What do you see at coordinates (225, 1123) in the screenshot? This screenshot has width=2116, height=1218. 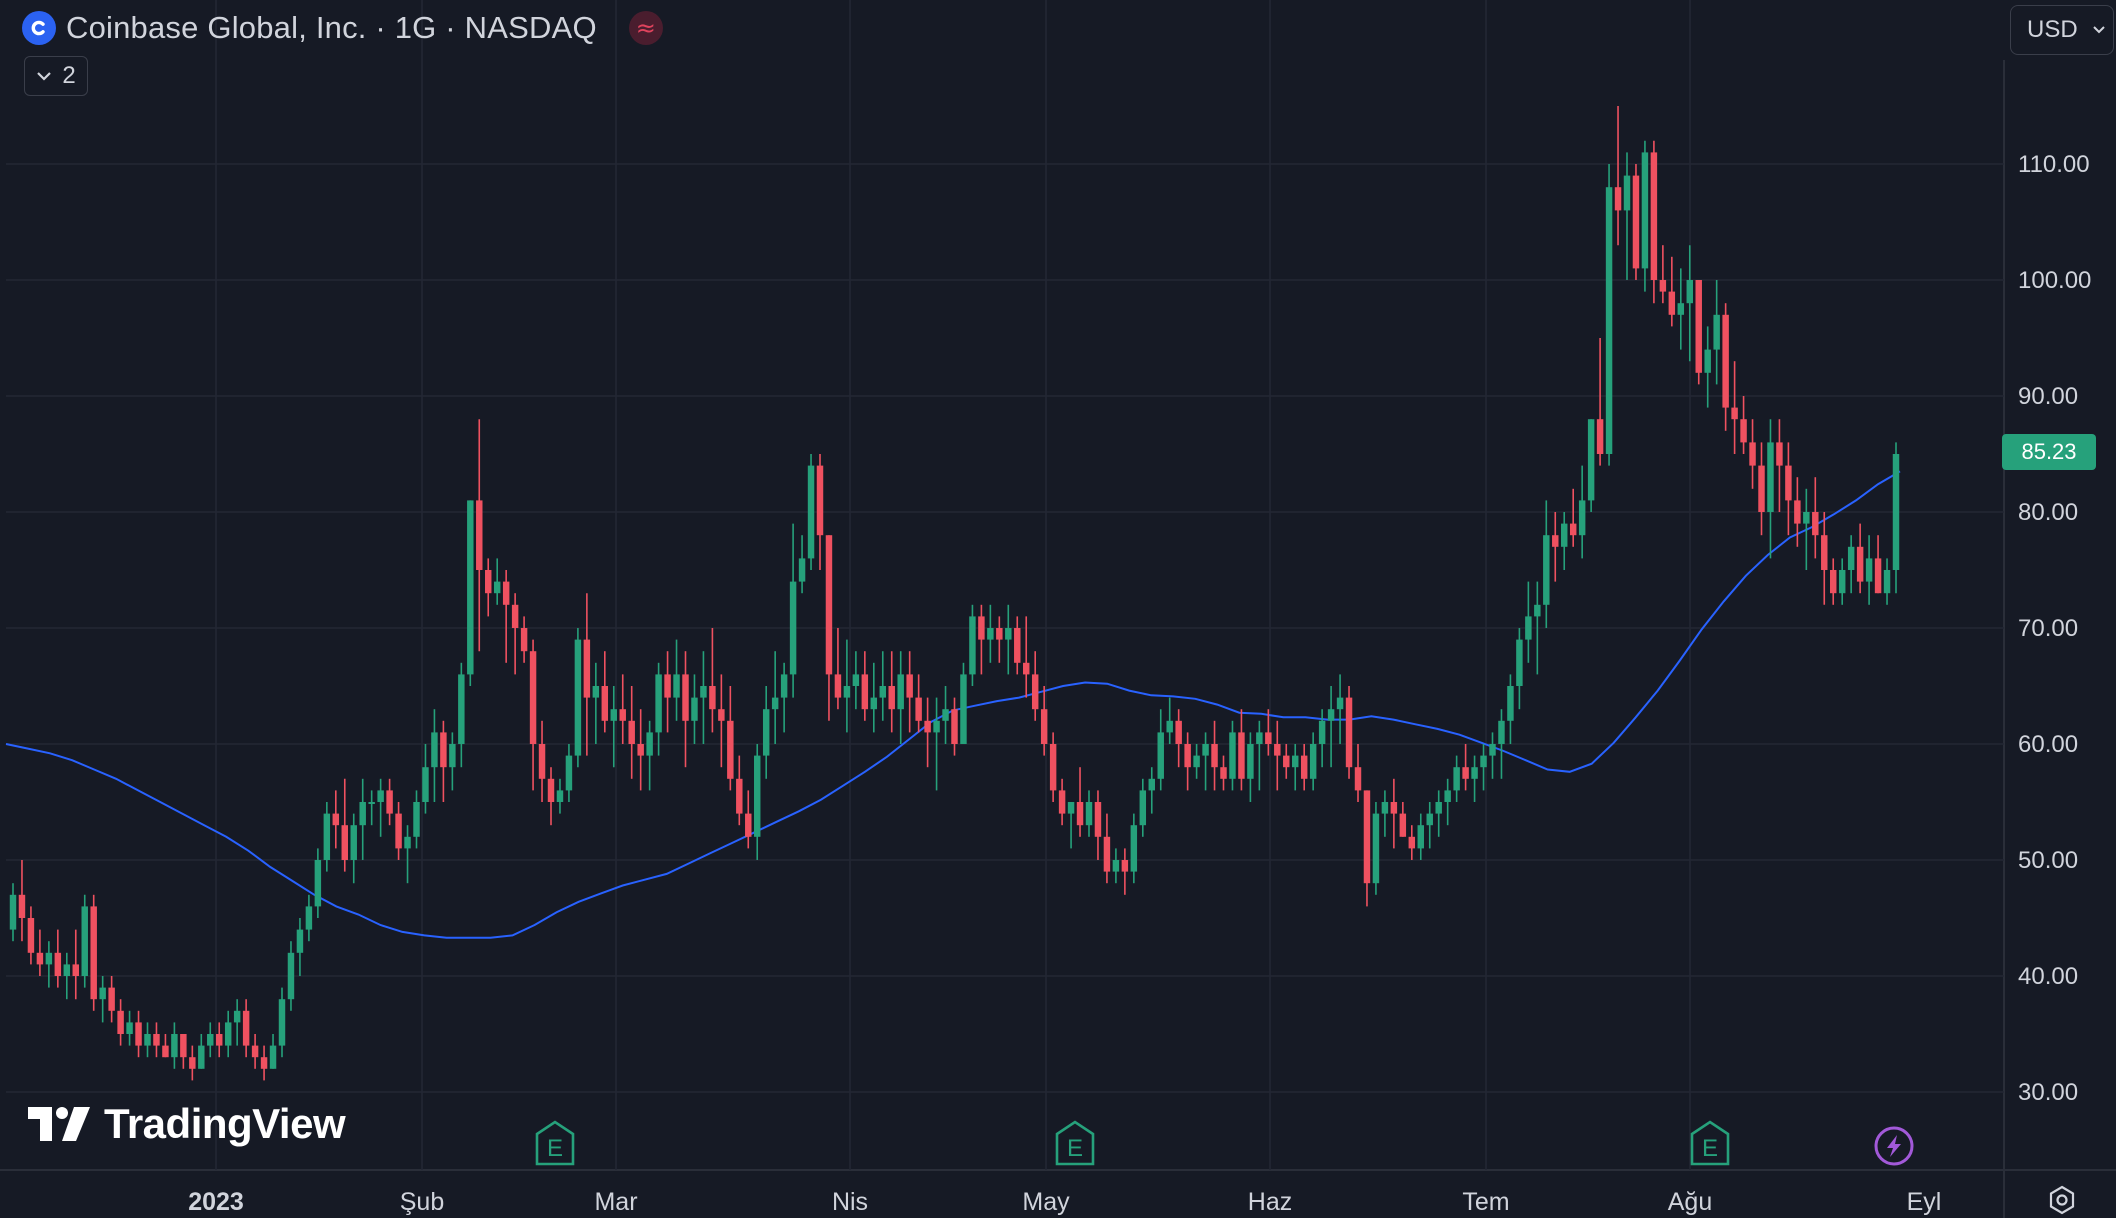 I see `tradingview-wordmark: TradingView` at bounding box center [225, 1123].